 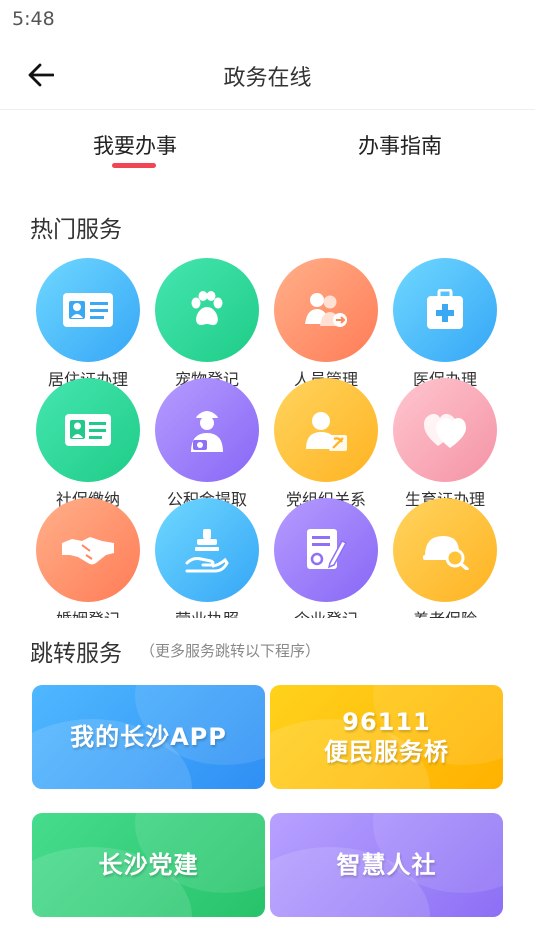 I want to click on stamp-hand-icon, so click(x=207, y=551).